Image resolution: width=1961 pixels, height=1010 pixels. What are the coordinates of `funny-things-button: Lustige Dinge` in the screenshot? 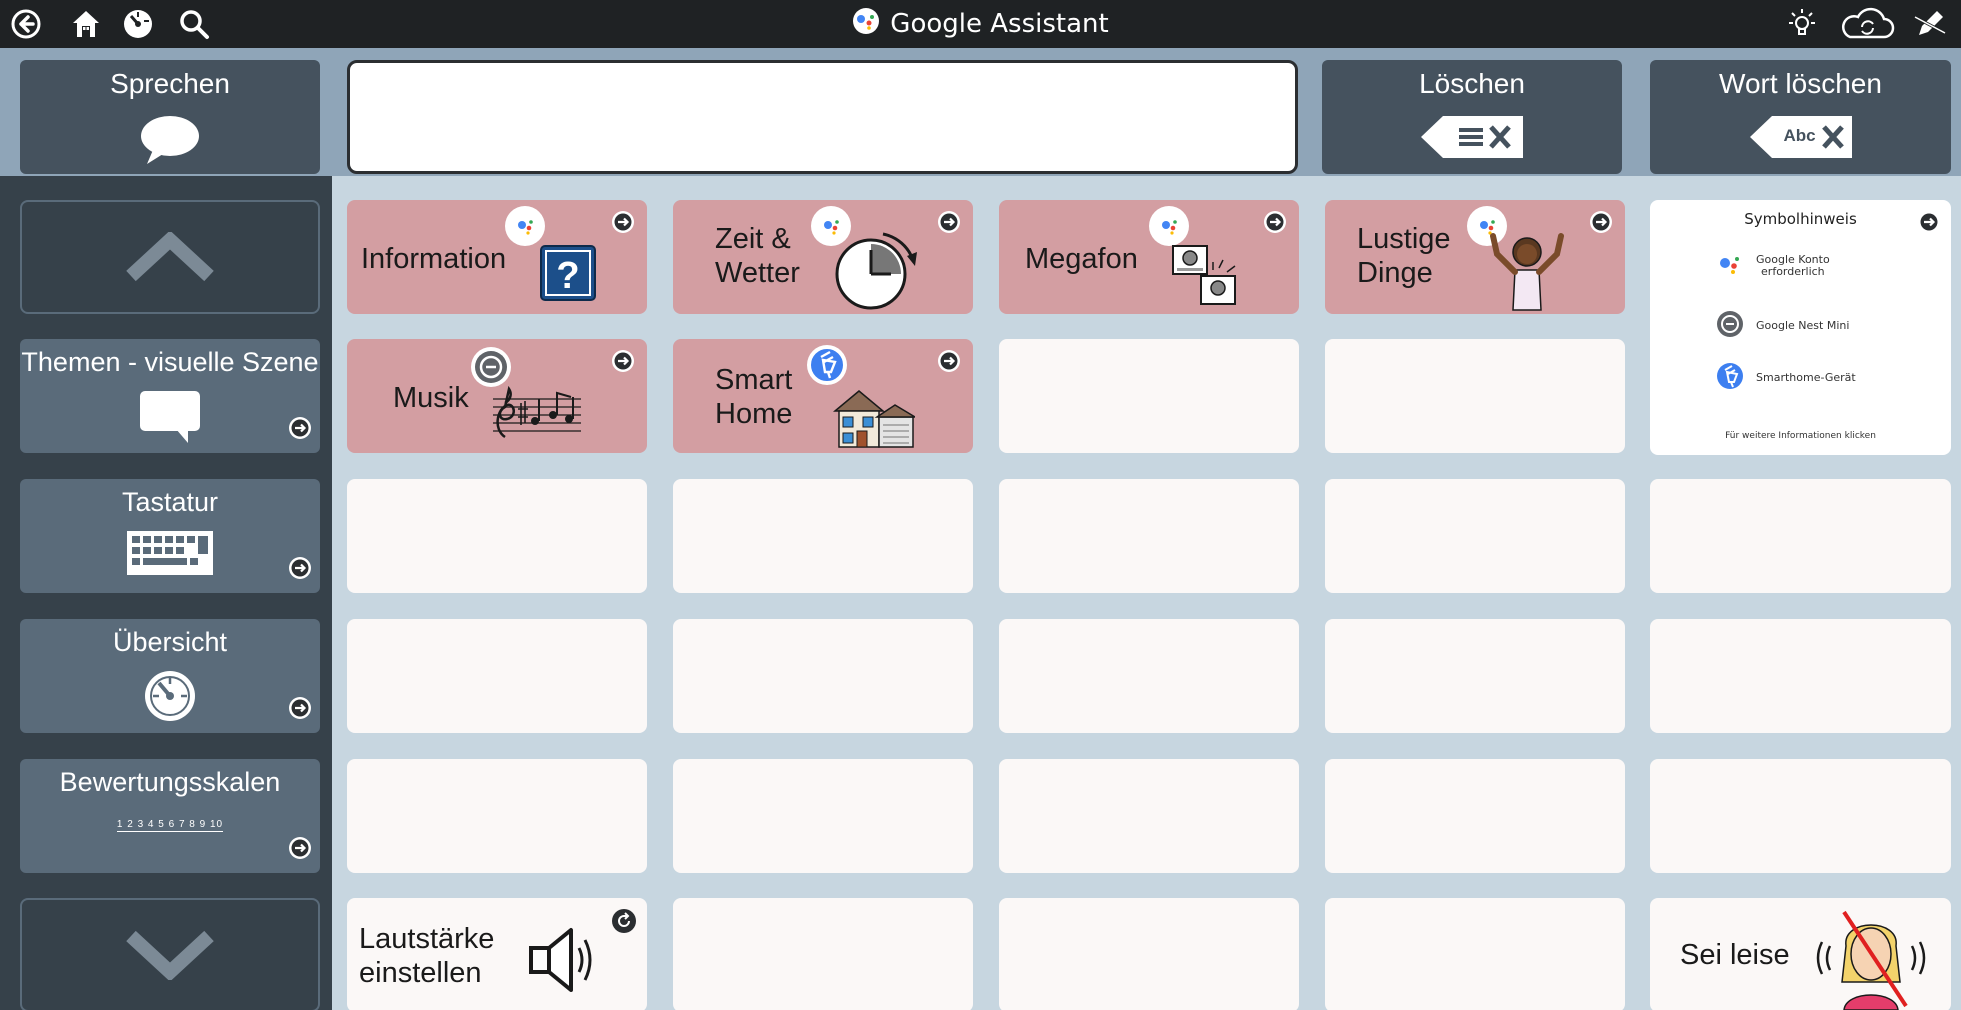 It's located at (1475, 257).